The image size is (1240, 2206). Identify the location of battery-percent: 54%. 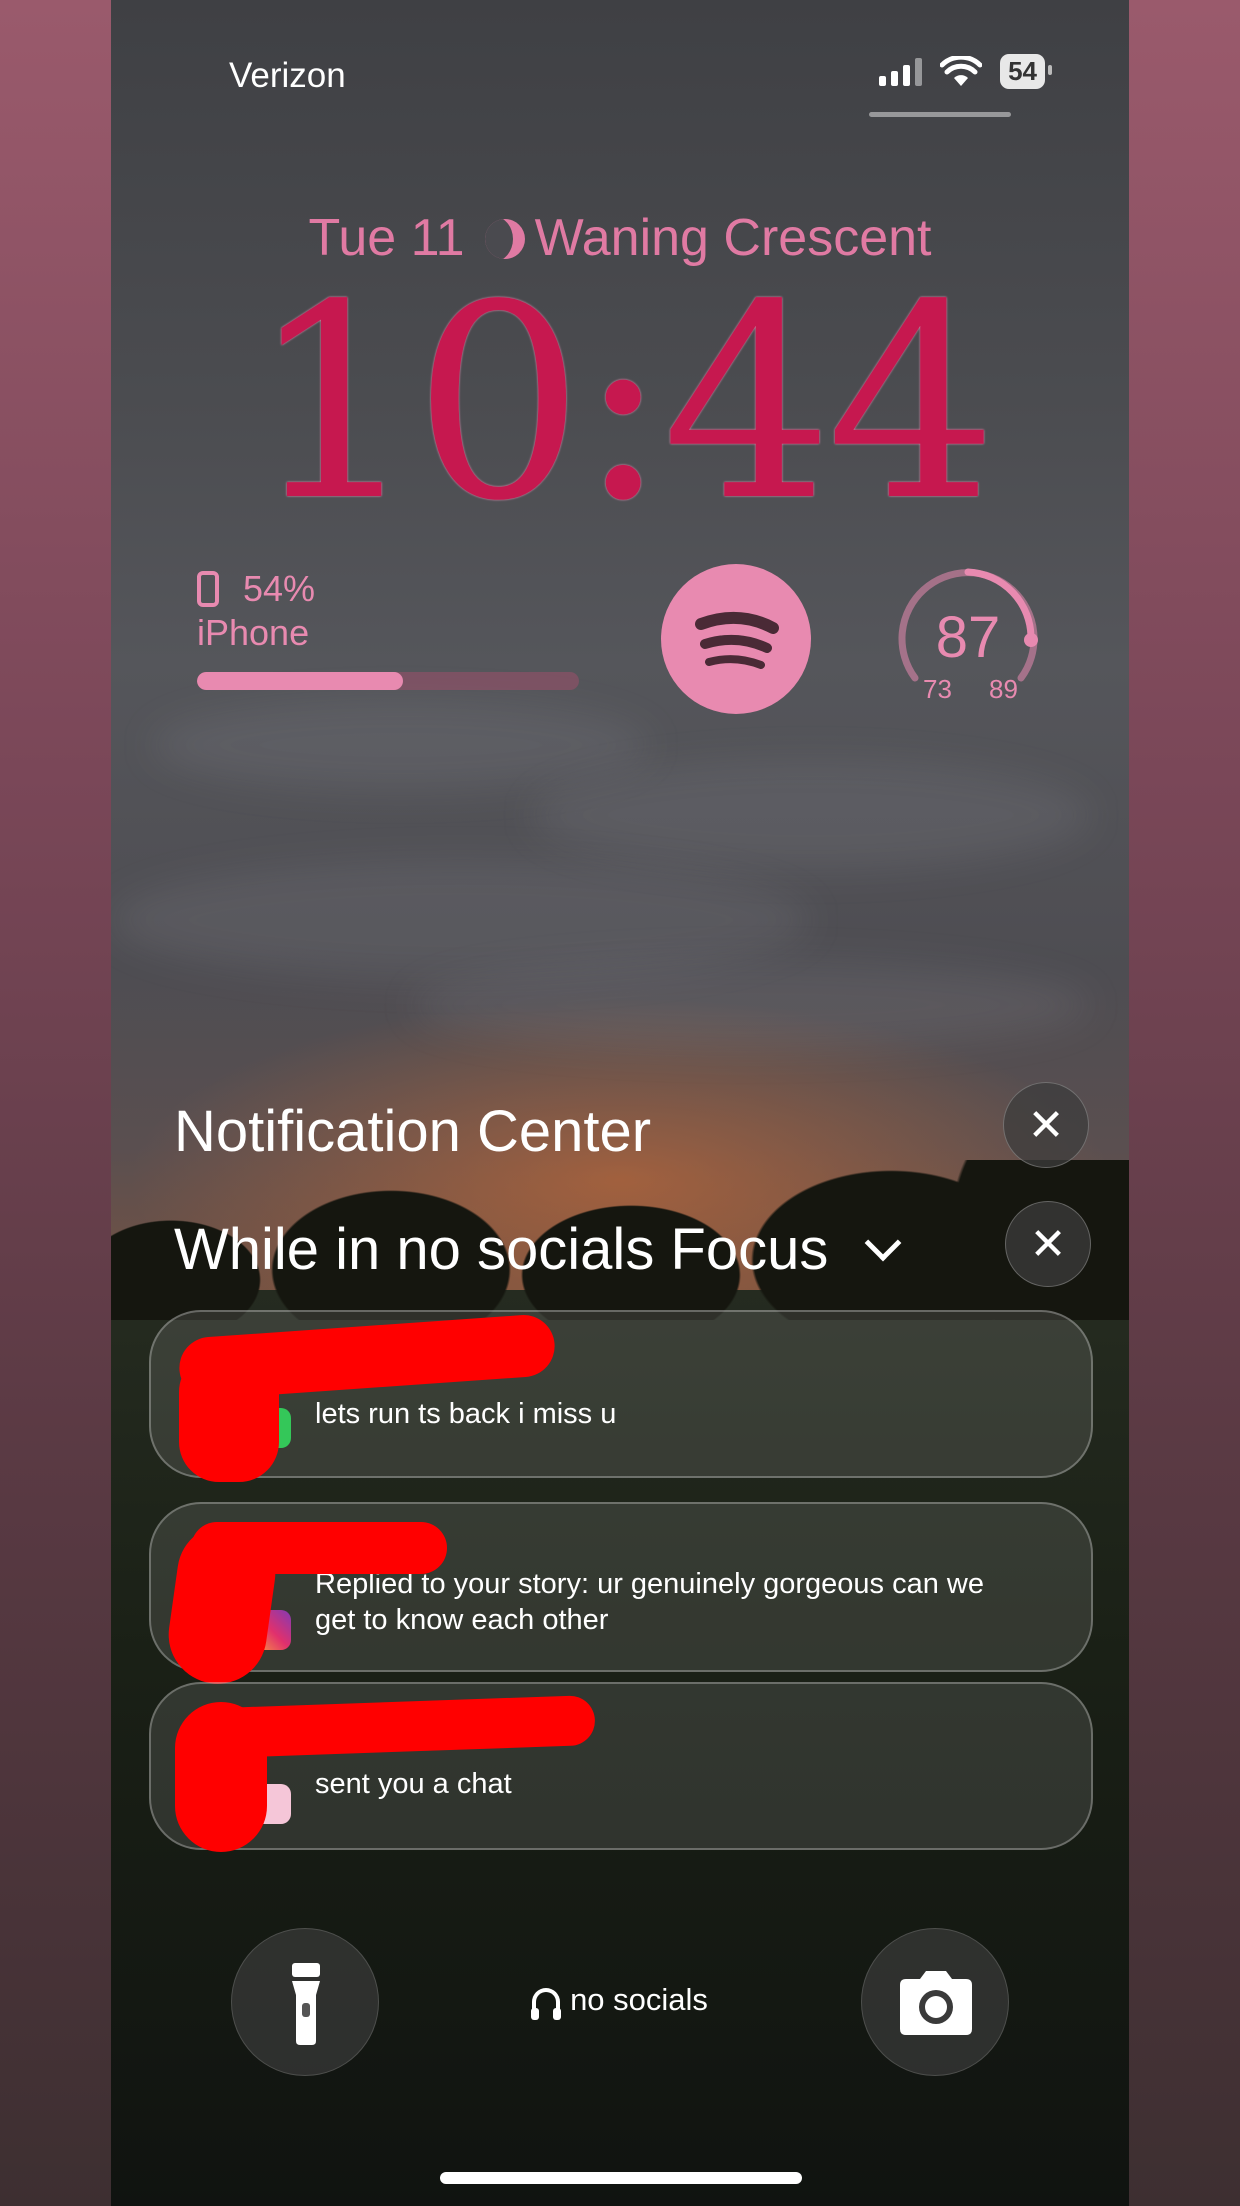
(279, 588).